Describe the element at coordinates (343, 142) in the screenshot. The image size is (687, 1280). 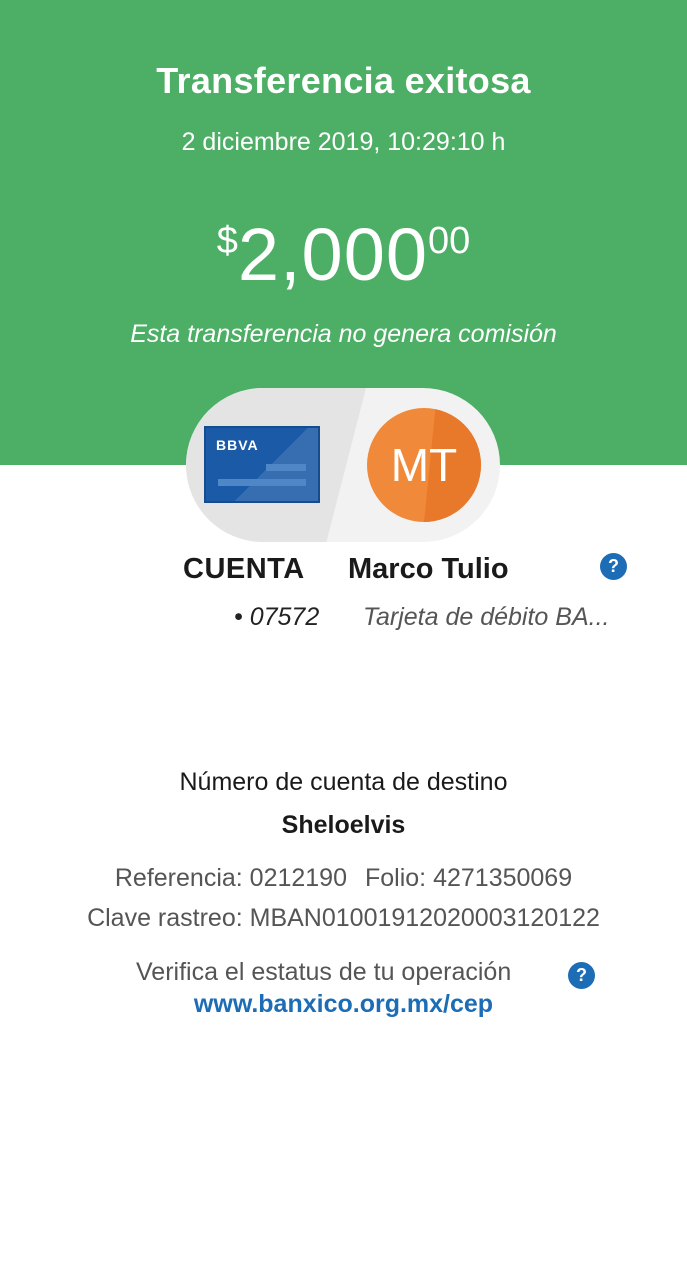
I see `transfer-datetime: 2 diciembre 2019, 10:29:10 h` at that location.